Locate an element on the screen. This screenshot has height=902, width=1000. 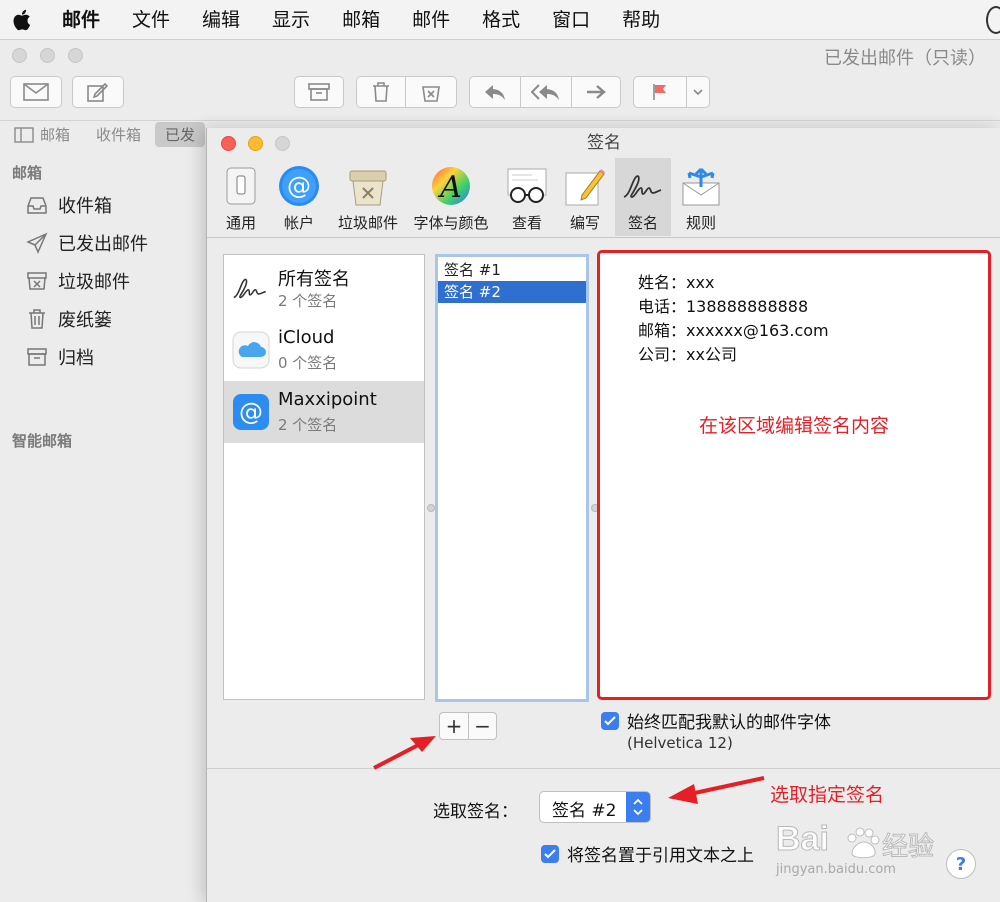
help-button: ? is located at coordinates (961, 864).